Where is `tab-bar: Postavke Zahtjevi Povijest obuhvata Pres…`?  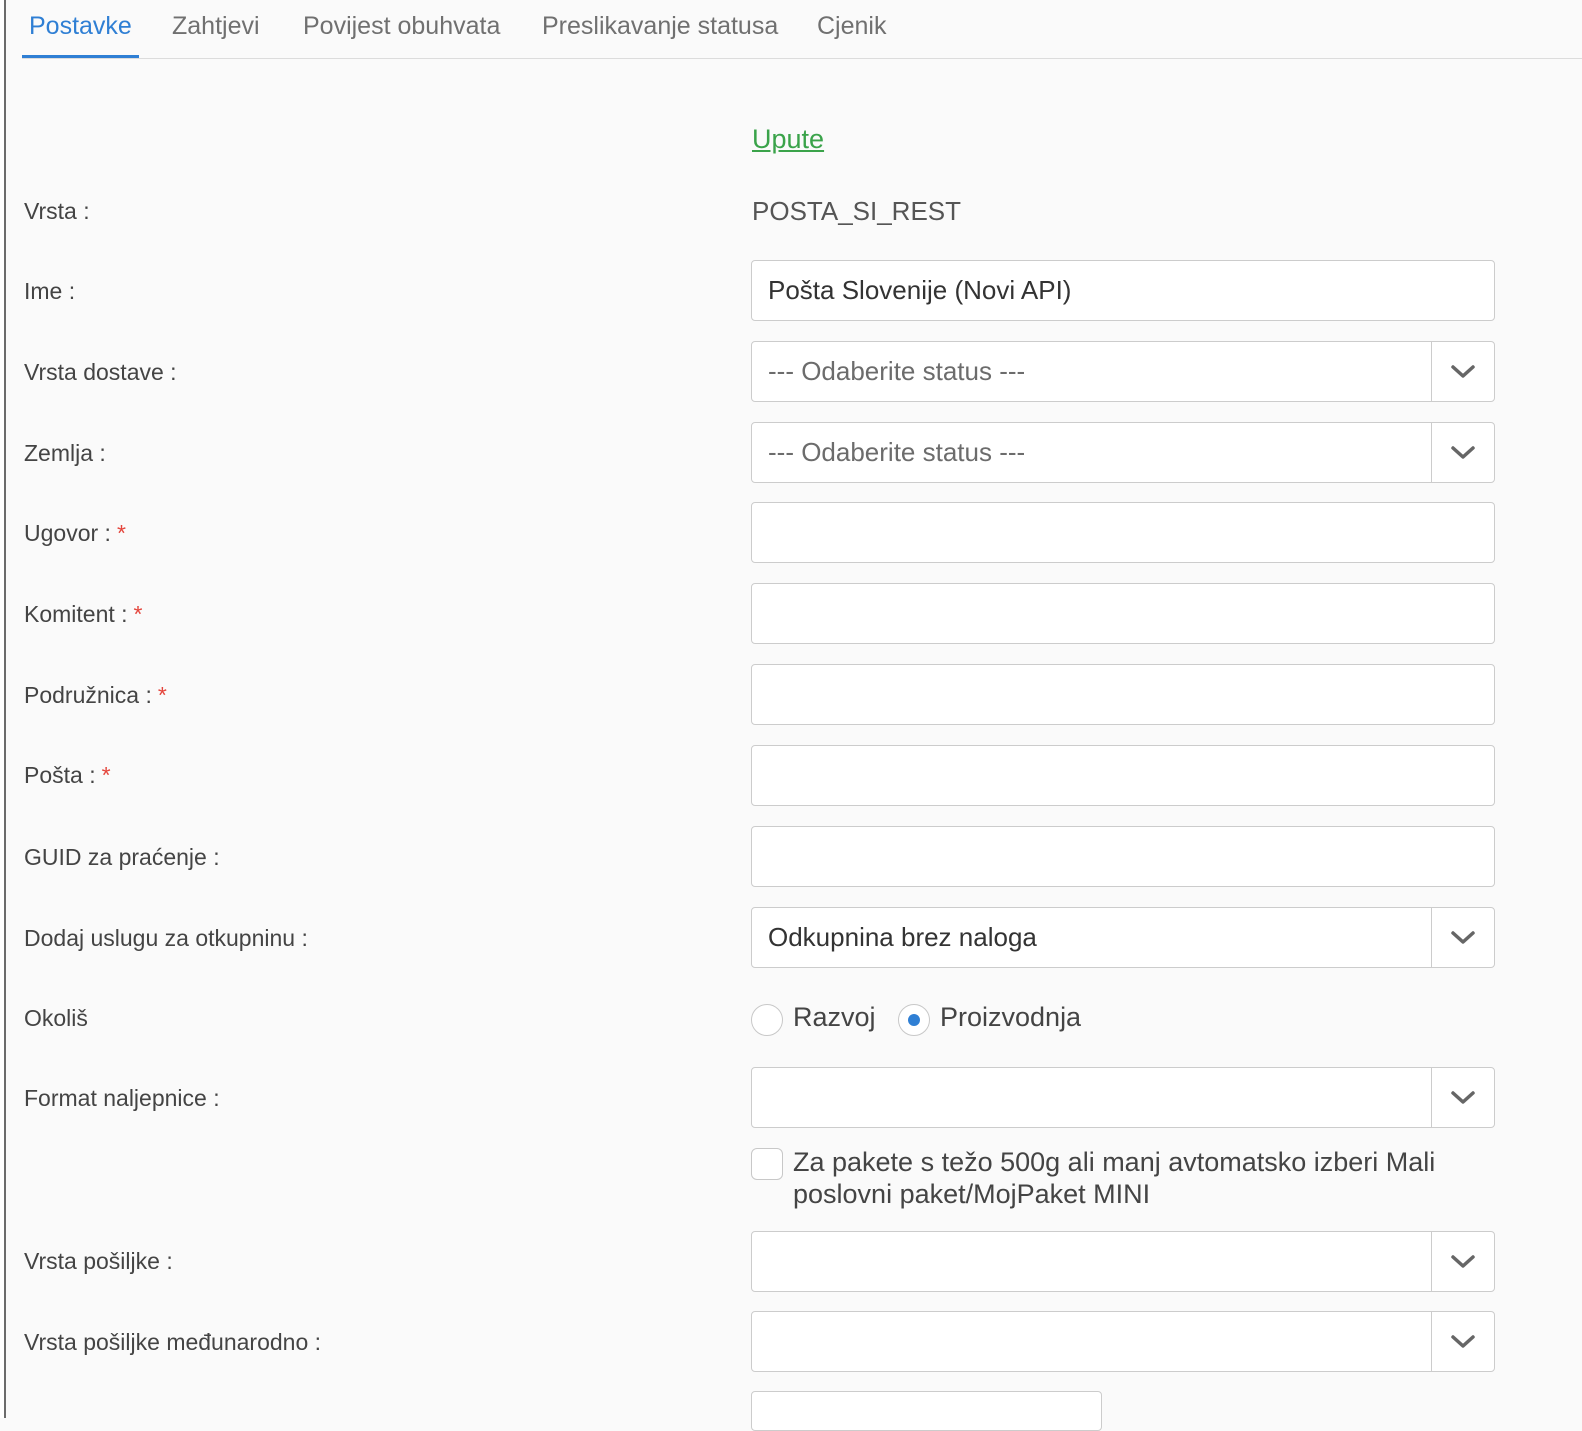
tab-bar: Postavke Zahtjevi Povijest obuhvata Pres… is located at coordinates (802, 29).